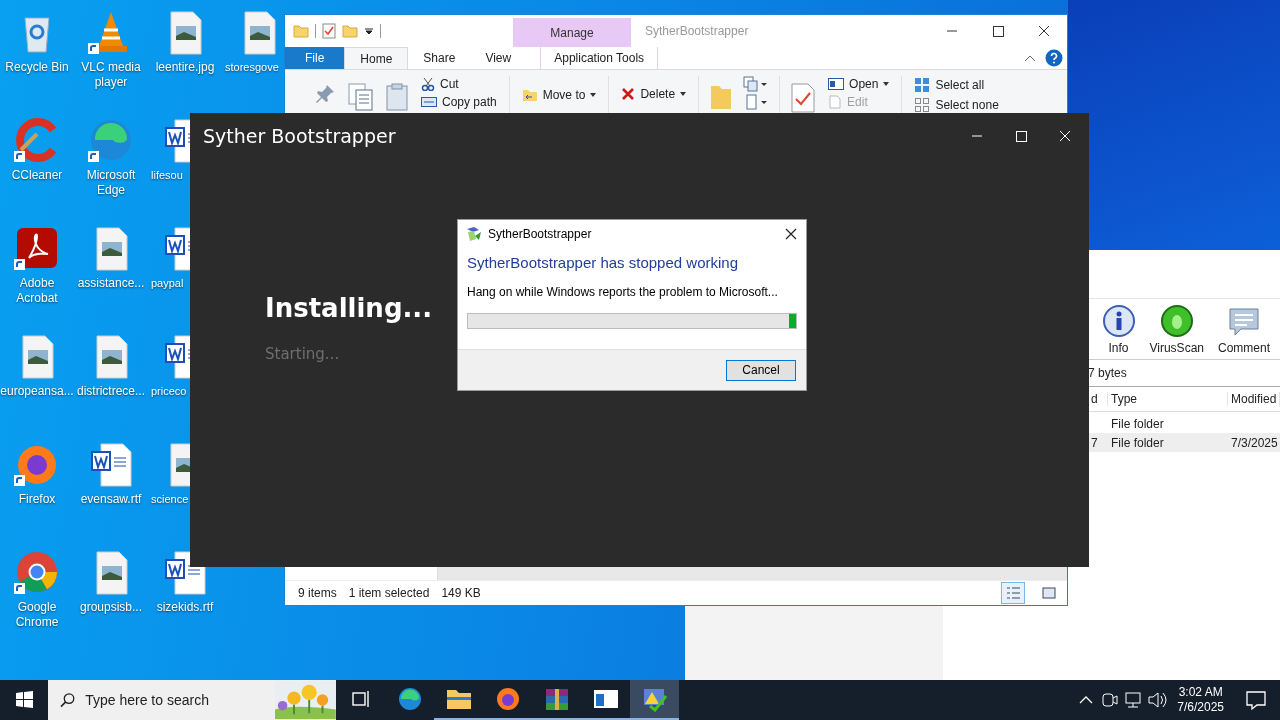 The image size is (1280, 720). I want to click on toolbar-button: VirusScan, so click(1176, 329).